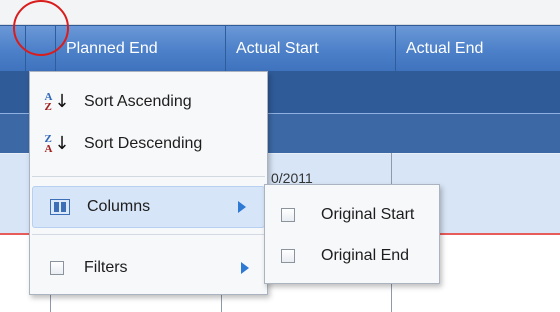 Image resolution: width=560 pixels, height=312 pixels. What do you see at coordinates (13, 48) in the screenshot?
I see `header-cell-left-partial` at bounding box center [13, 48].